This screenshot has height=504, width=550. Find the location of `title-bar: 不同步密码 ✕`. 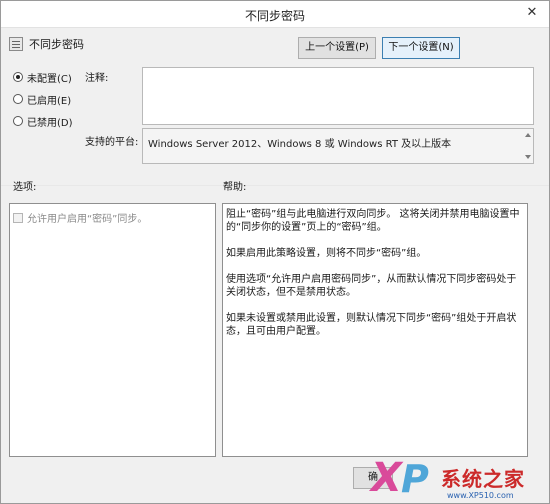

title-bar: 不同步密码 ✕ is located at coordinates (275, 14).